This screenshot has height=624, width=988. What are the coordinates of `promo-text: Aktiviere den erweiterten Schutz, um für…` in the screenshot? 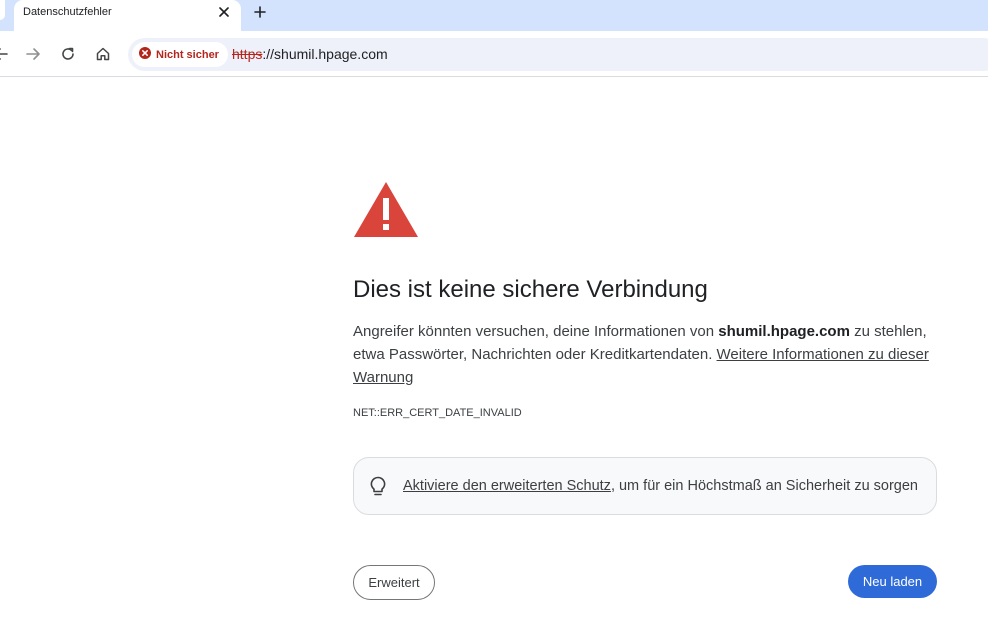 It's located at (660, 486).